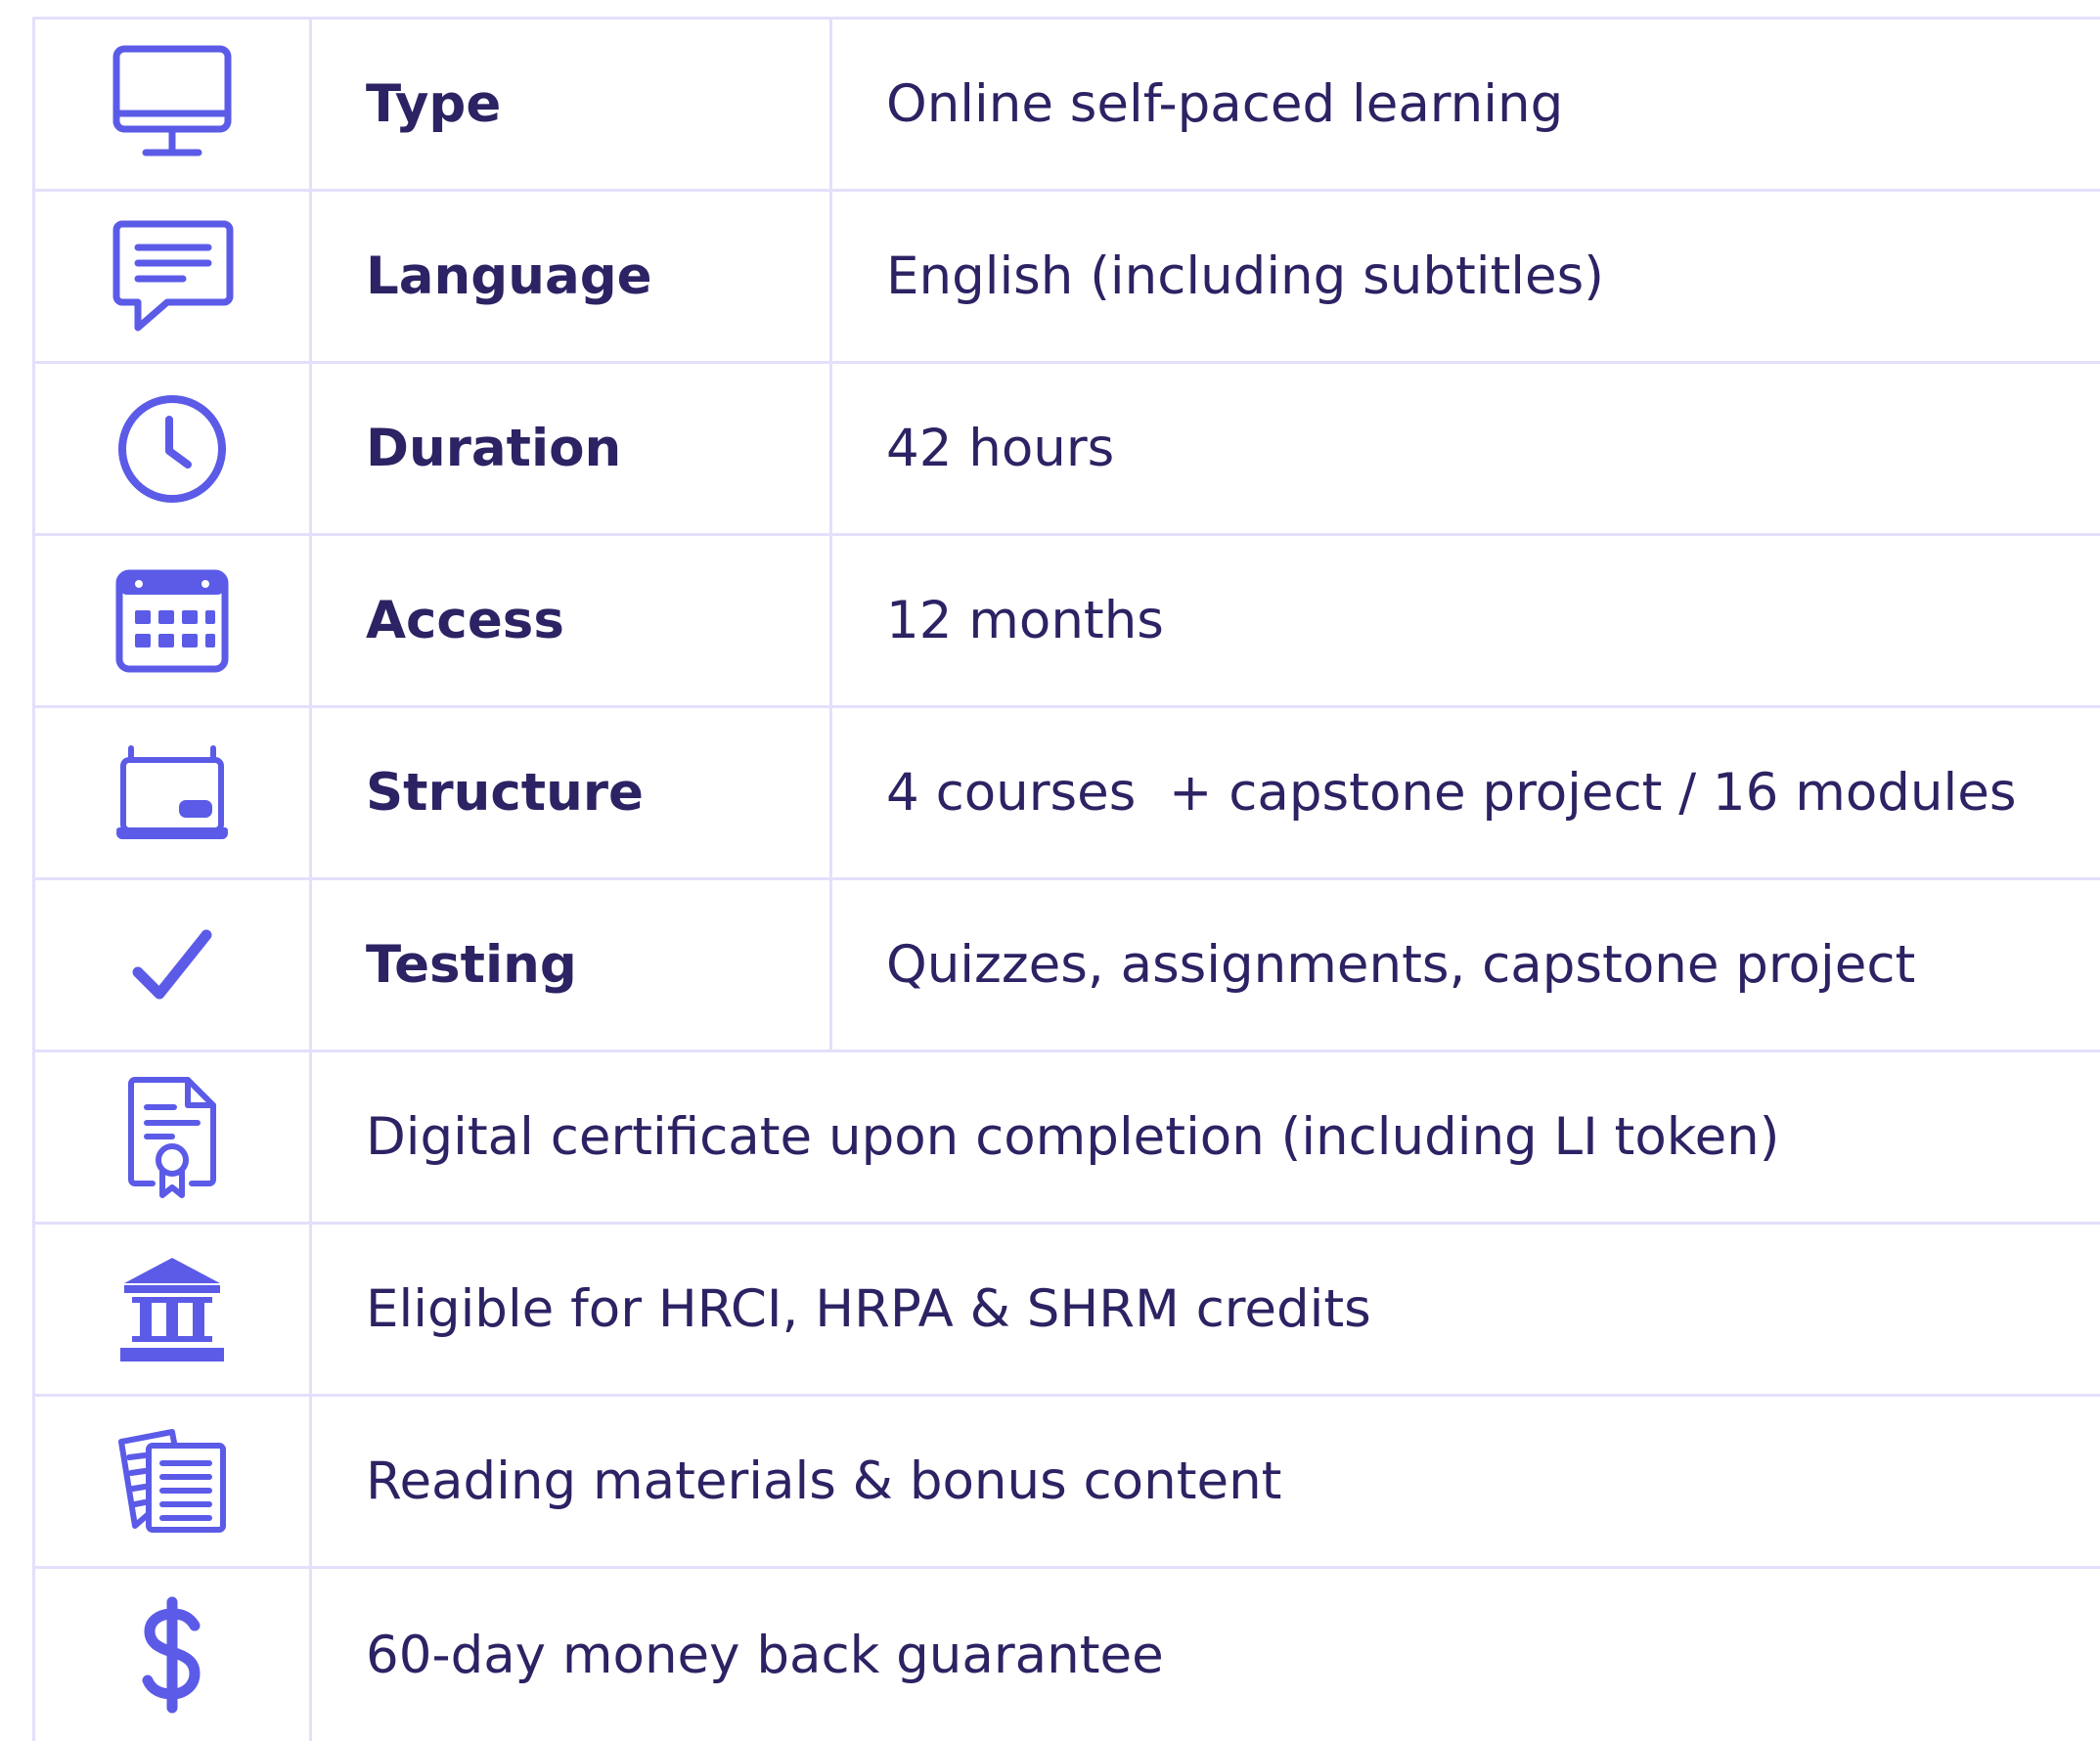  Describe the element at coordinates (572, 620) in the screenshot. I see `row-label: Access` at that location.